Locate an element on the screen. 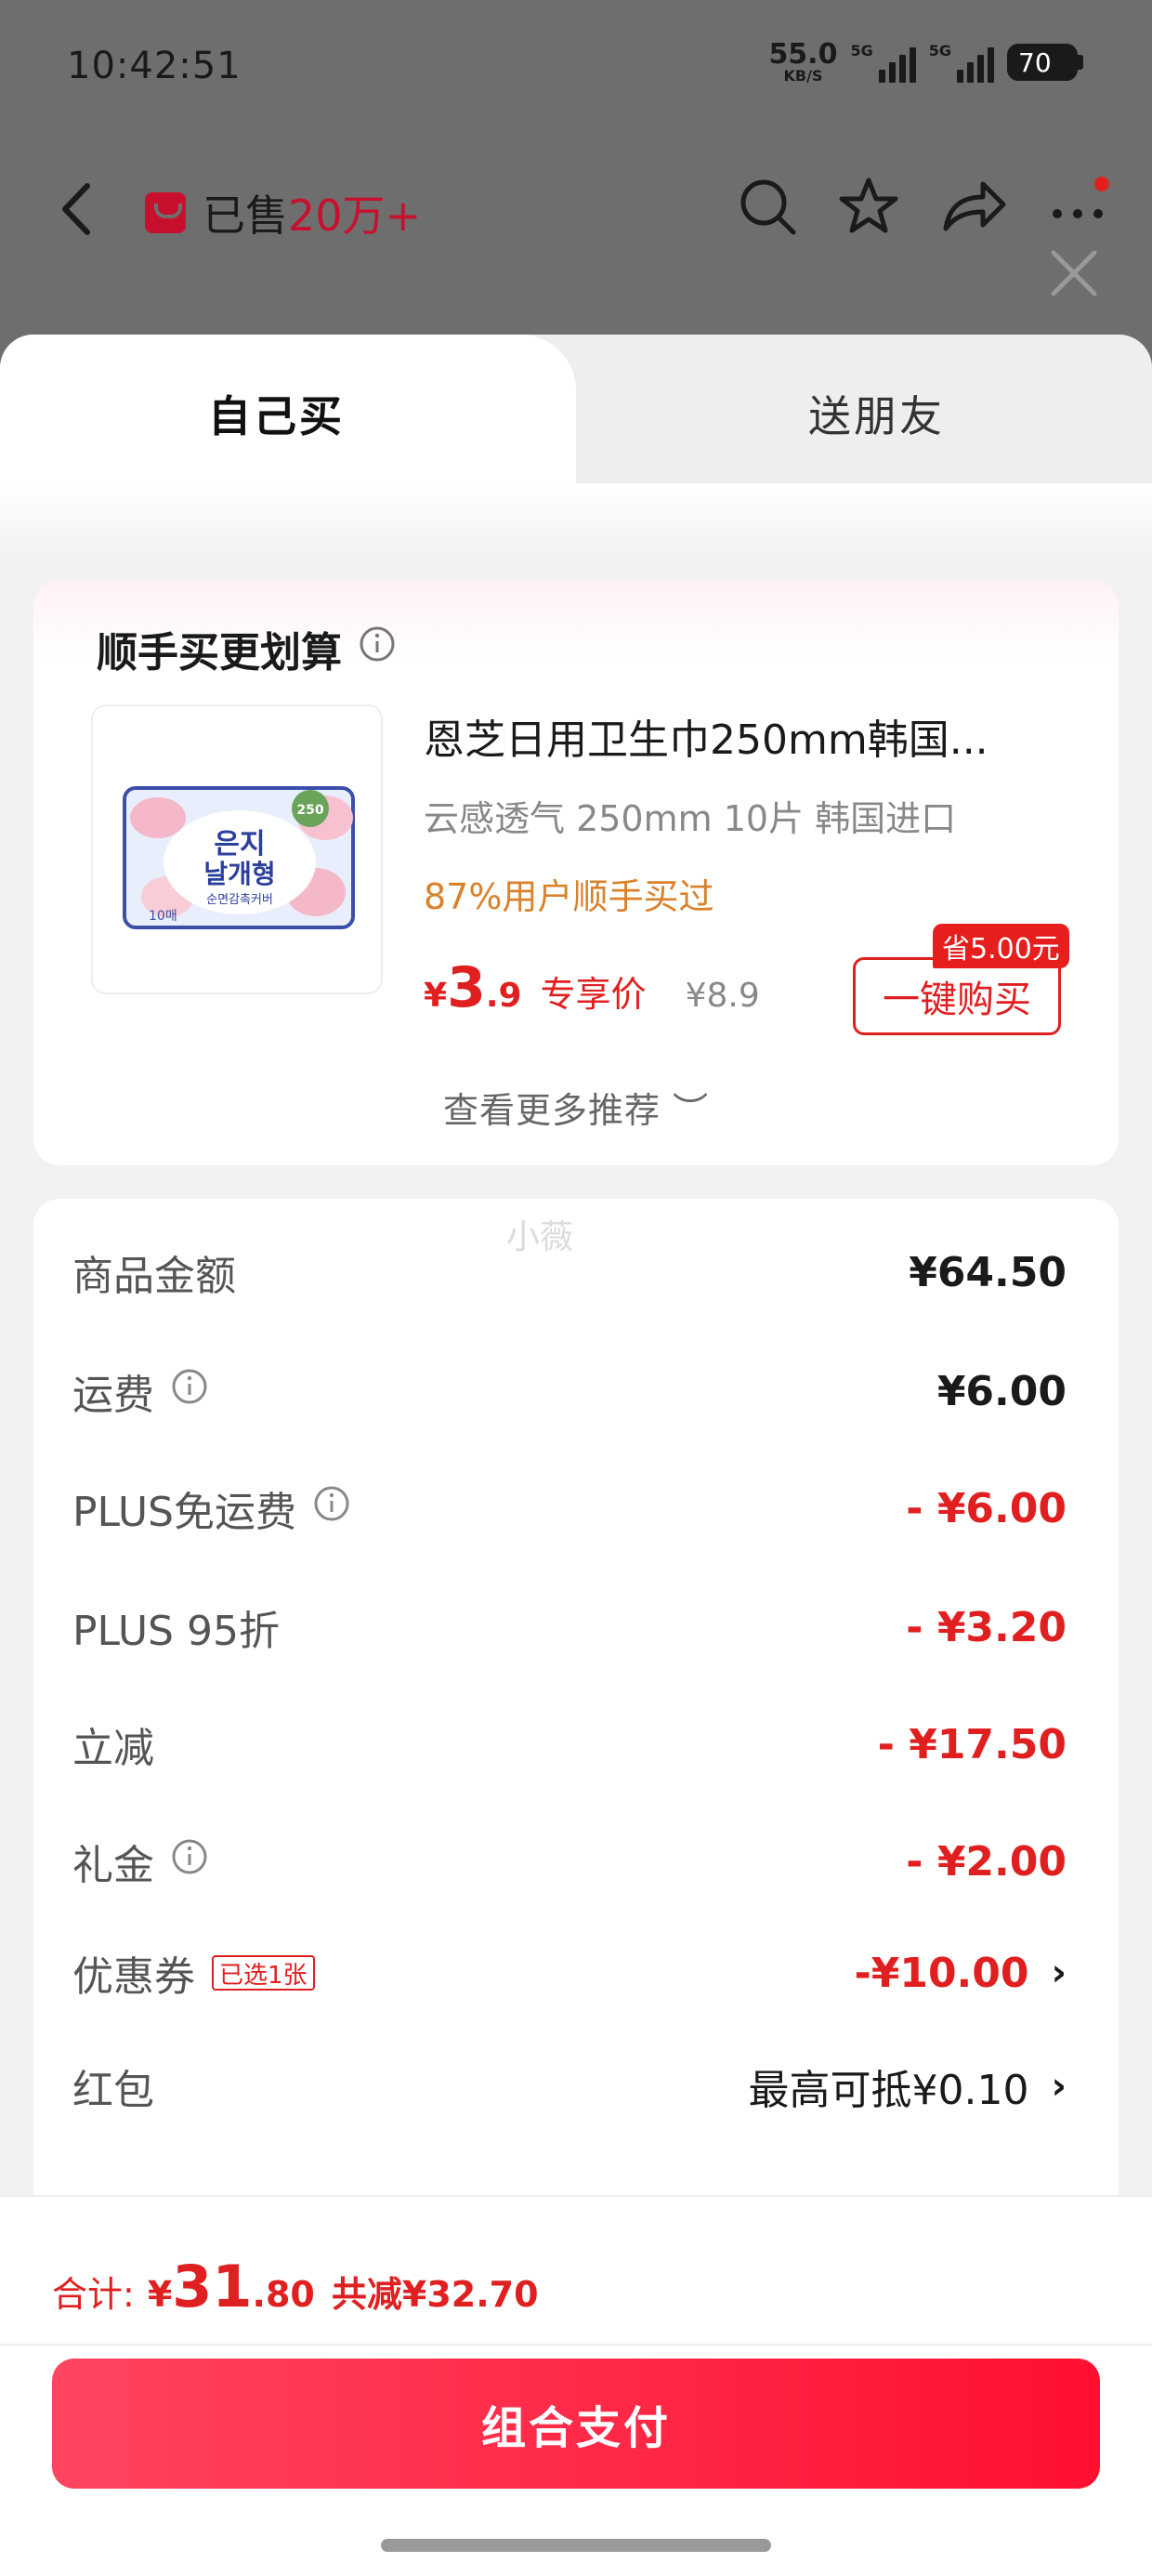 The image size is (1152, 2576). back-icon is located at coordinates (80, 209).